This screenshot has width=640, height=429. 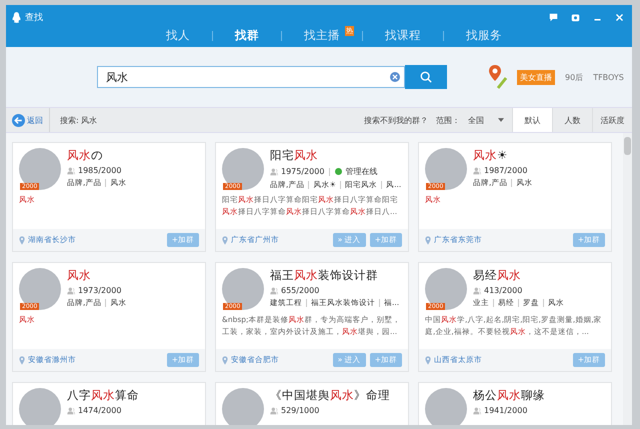 What do you see at coordinates (501, 120) in the screenshot?
I see `caret-icon` at bounding box center [501, 120].